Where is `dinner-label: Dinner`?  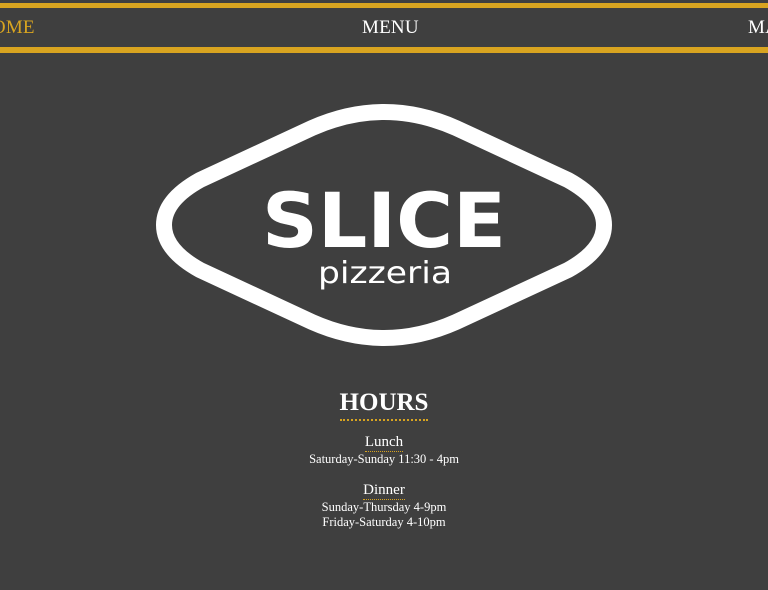
dinner-label: Dinner is located at coordinates (384, 491).